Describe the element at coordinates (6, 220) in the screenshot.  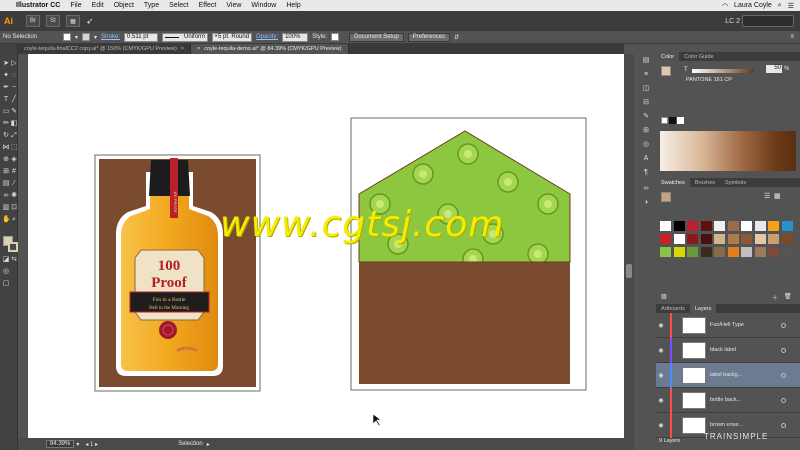
I see `hand-tool-icon: ✋` at that location.